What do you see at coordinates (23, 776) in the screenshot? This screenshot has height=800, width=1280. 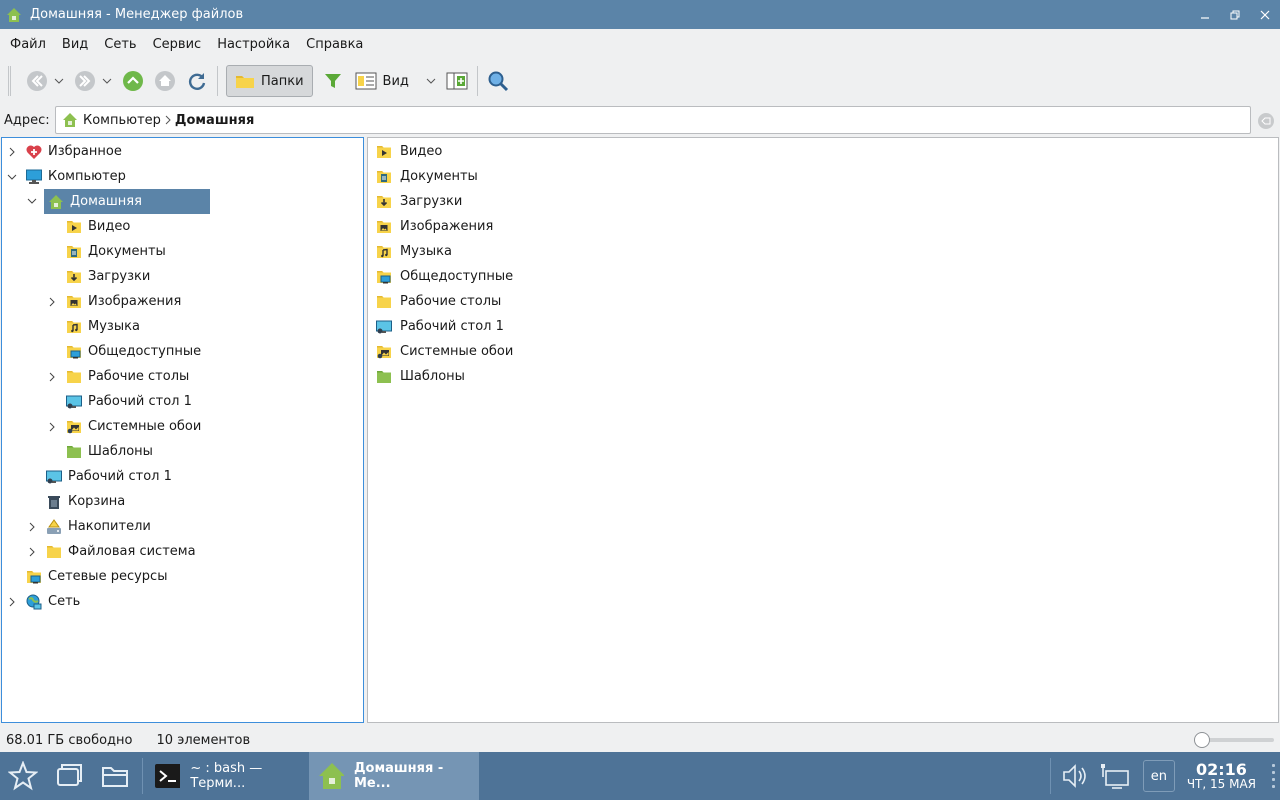 I see `launcher-button` at bounding box center [23, 776].